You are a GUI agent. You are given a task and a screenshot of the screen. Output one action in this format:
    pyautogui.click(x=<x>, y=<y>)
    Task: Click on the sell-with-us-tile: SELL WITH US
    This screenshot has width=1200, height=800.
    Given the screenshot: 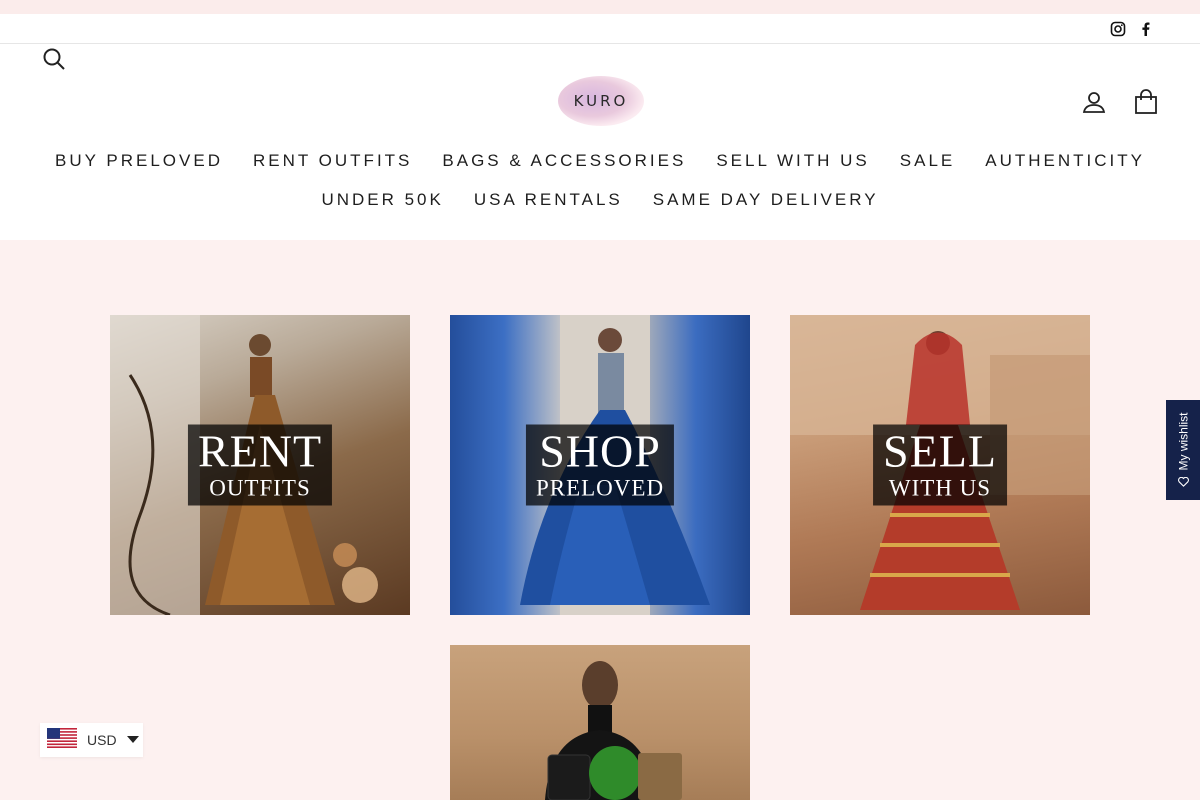 What is the action you would take?
    pyautogui.click(x=940, y=465)
    